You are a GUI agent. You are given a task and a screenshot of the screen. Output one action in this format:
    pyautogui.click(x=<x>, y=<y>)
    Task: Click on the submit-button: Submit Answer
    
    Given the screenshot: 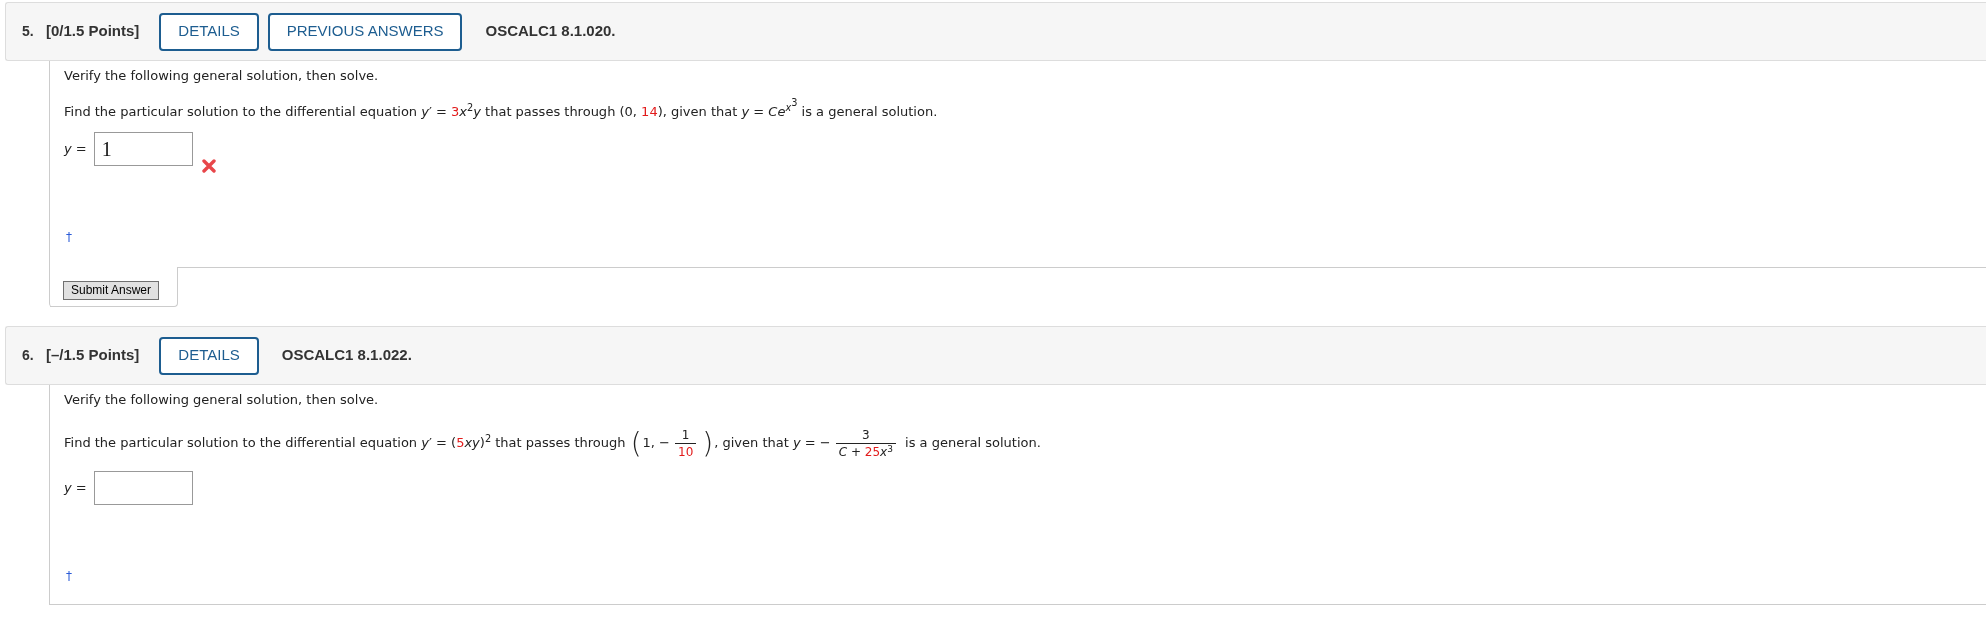 What is the action you would take?
    pyautogui.click(x=111, y=290)
    